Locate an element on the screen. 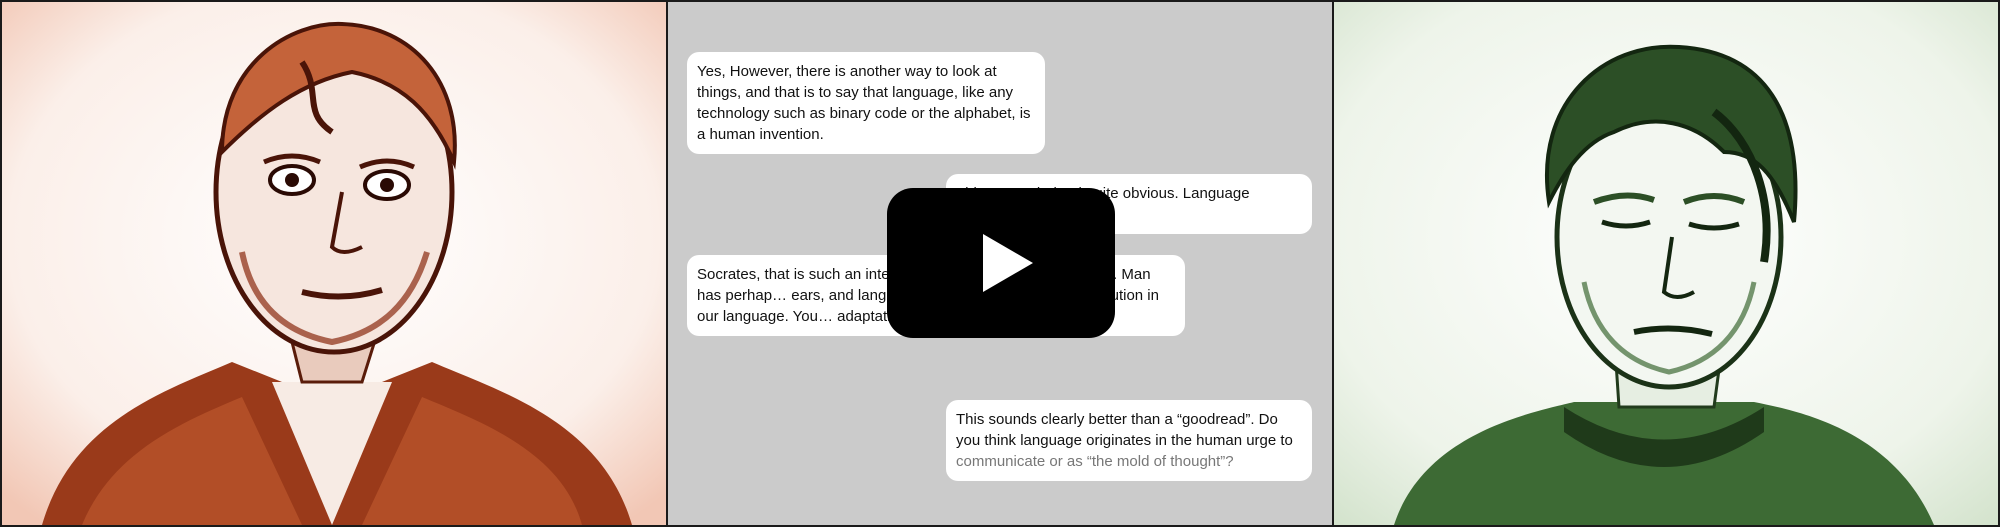  play-icon is located at coordinates (1008, 263).